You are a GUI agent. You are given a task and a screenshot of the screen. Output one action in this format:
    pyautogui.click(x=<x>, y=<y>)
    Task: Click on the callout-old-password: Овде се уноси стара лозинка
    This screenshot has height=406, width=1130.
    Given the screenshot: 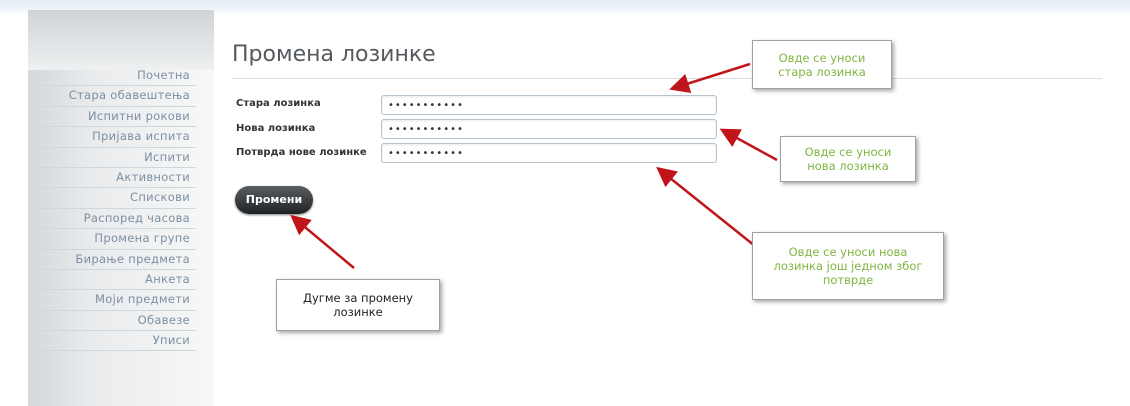 What is the action you would take?
    pyautogui.click(x=822, y=64)
    